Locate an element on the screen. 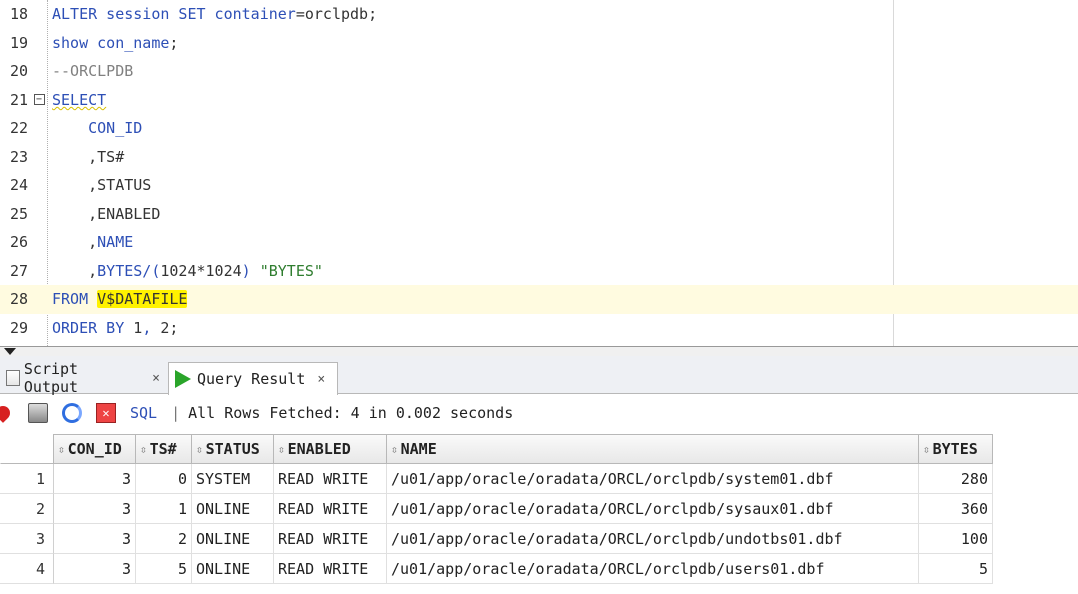  column-header-label: STATUS is located at coordinates (232, 449).